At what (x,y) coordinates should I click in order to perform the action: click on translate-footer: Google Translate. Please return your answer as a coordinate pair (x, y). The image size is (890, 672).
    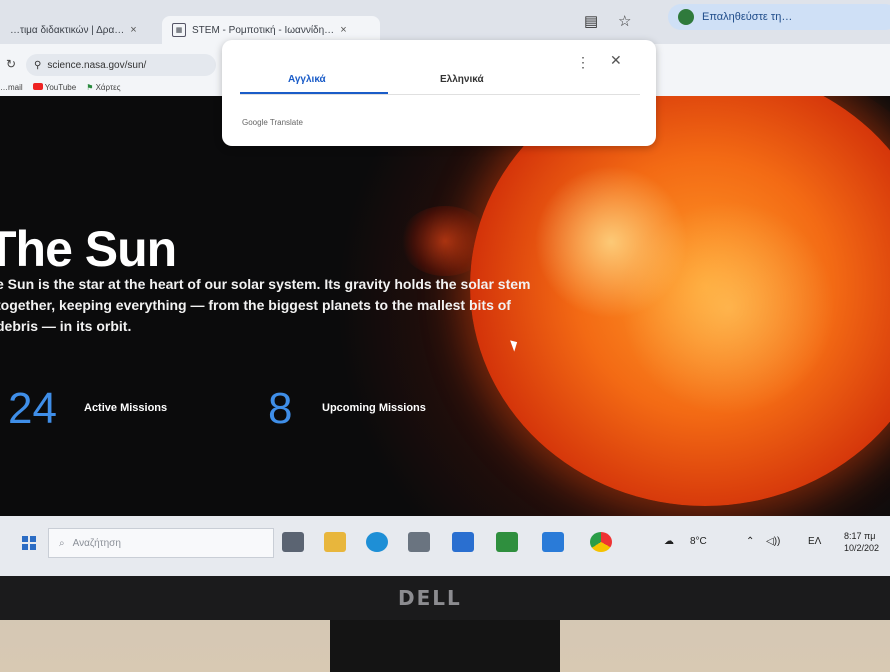
    Looking at the image, I should click on (272, 122).